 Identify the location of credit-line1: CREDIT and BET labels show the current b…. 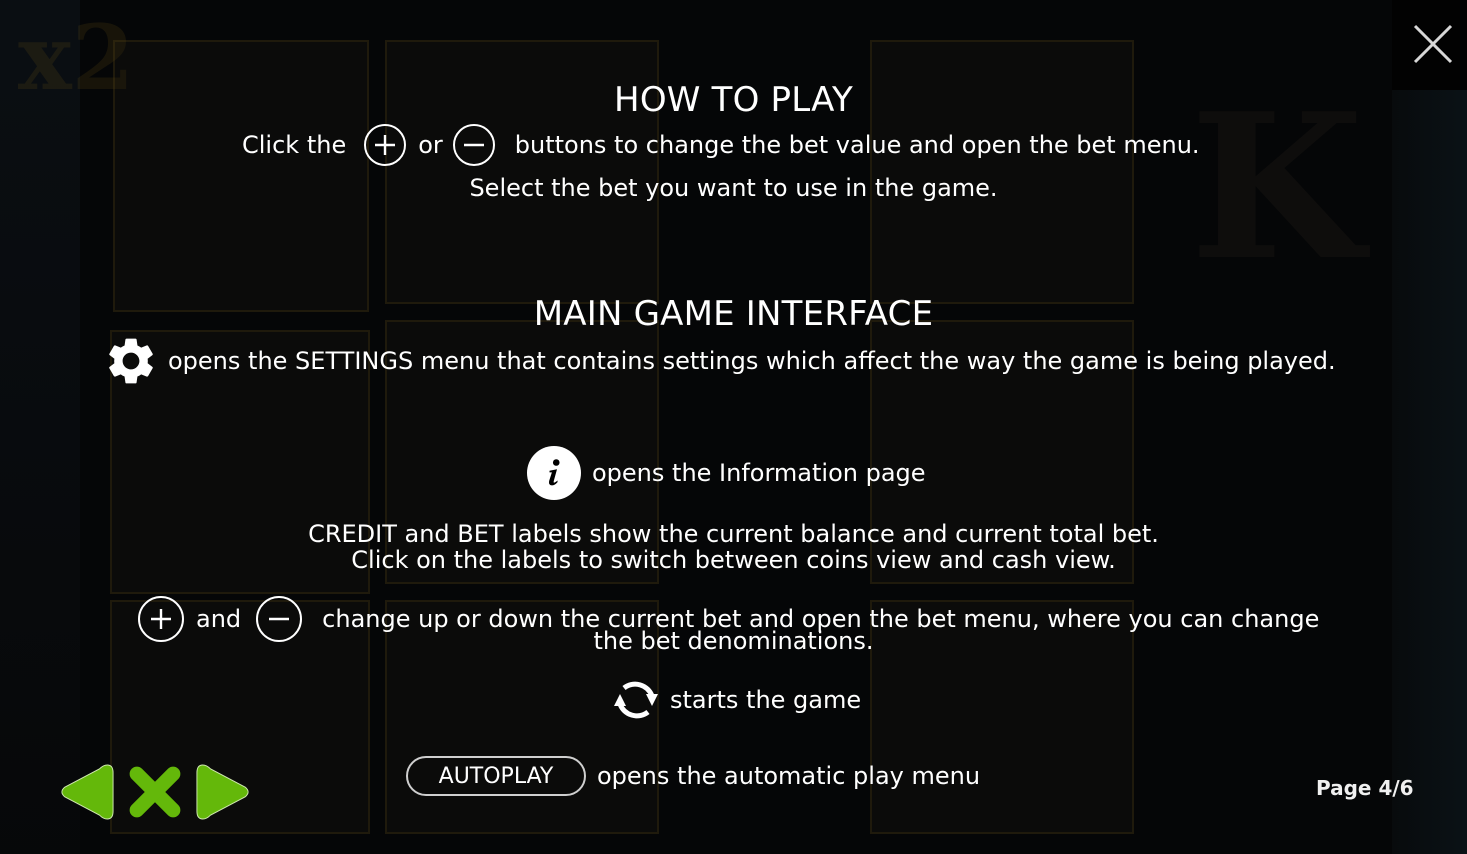
(733, 534).